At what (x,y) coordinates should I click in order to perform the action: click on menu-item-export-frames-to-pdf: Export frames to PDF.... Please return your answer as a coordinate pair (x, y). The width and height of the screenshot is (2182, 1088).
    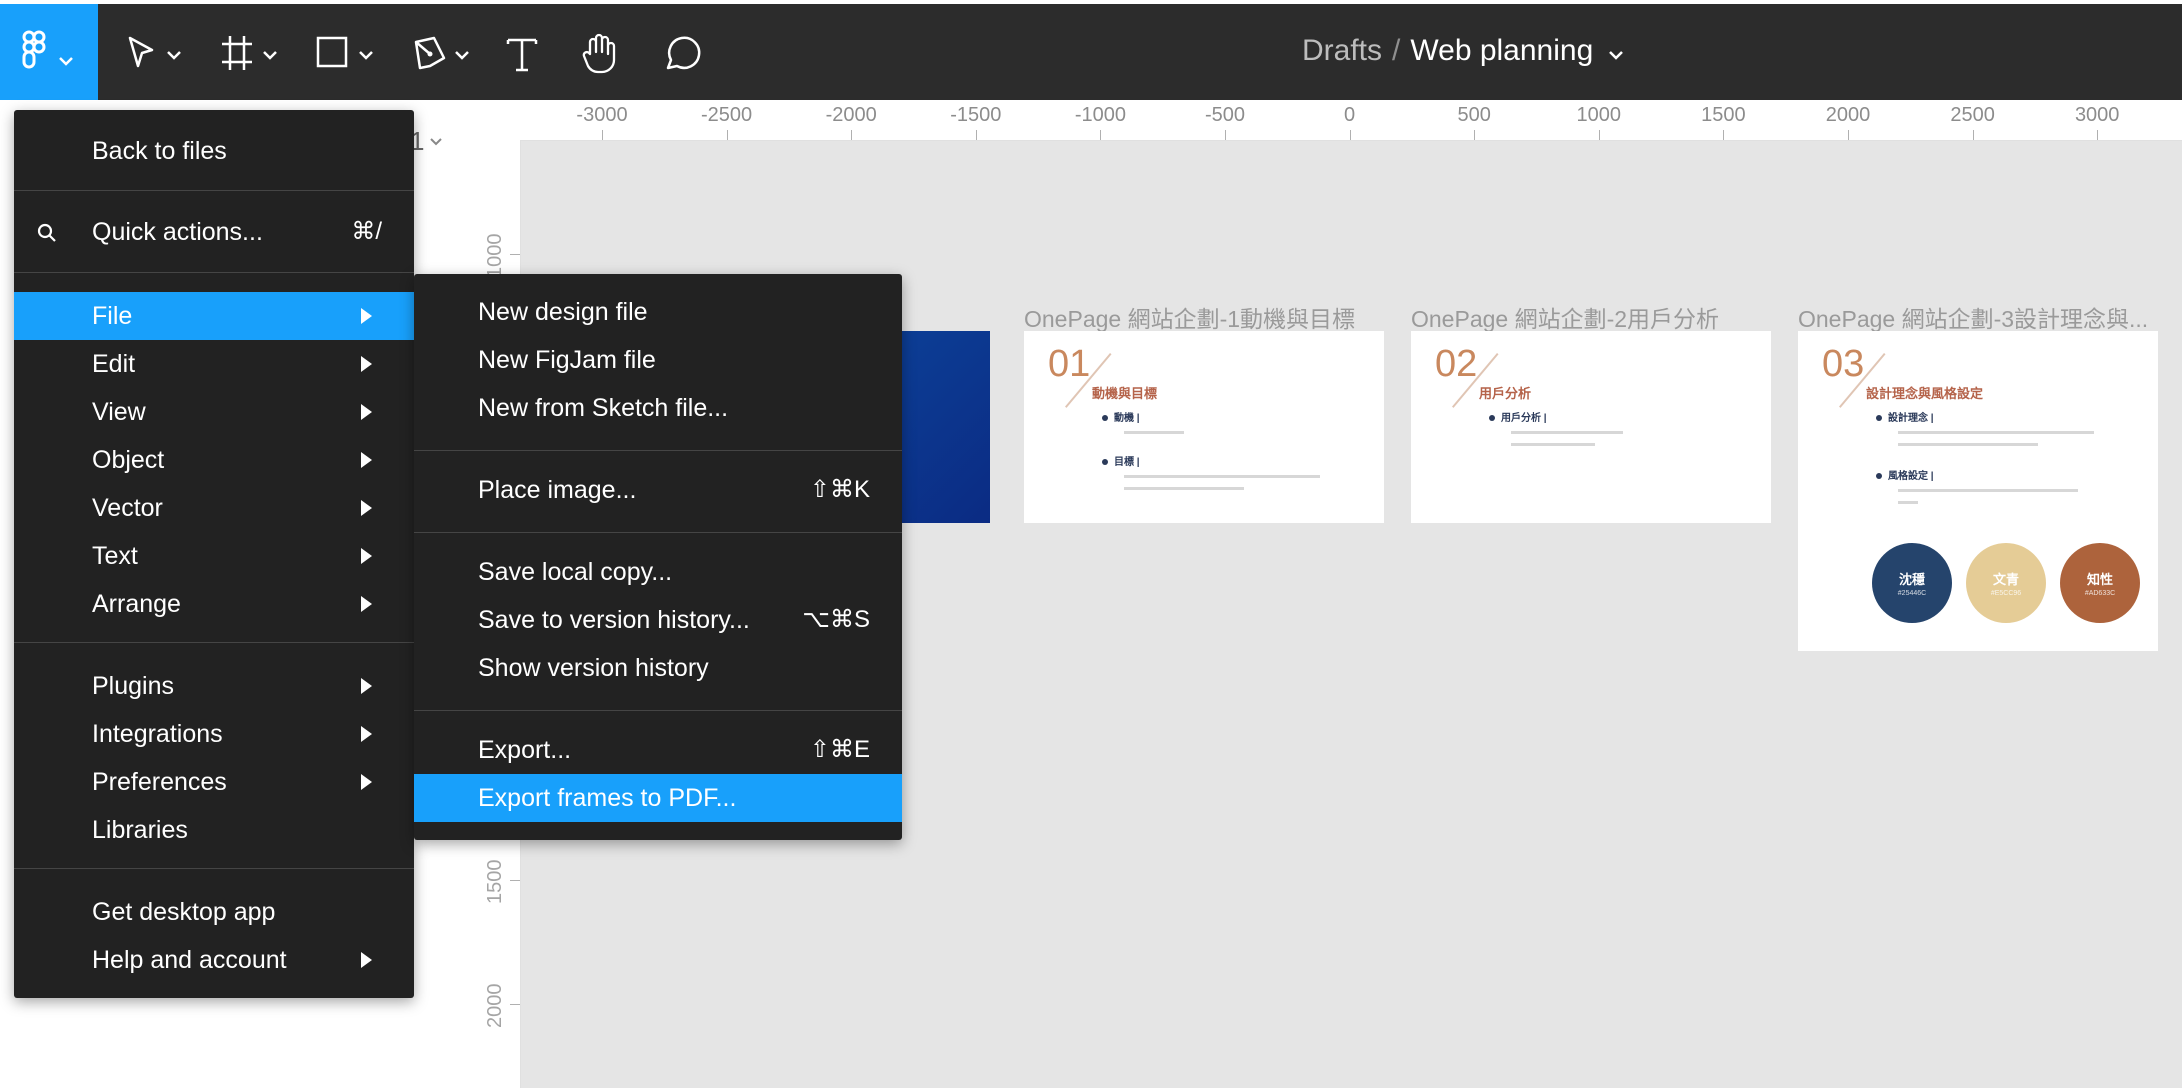
    Looking at the image, I should click on (658, 798).